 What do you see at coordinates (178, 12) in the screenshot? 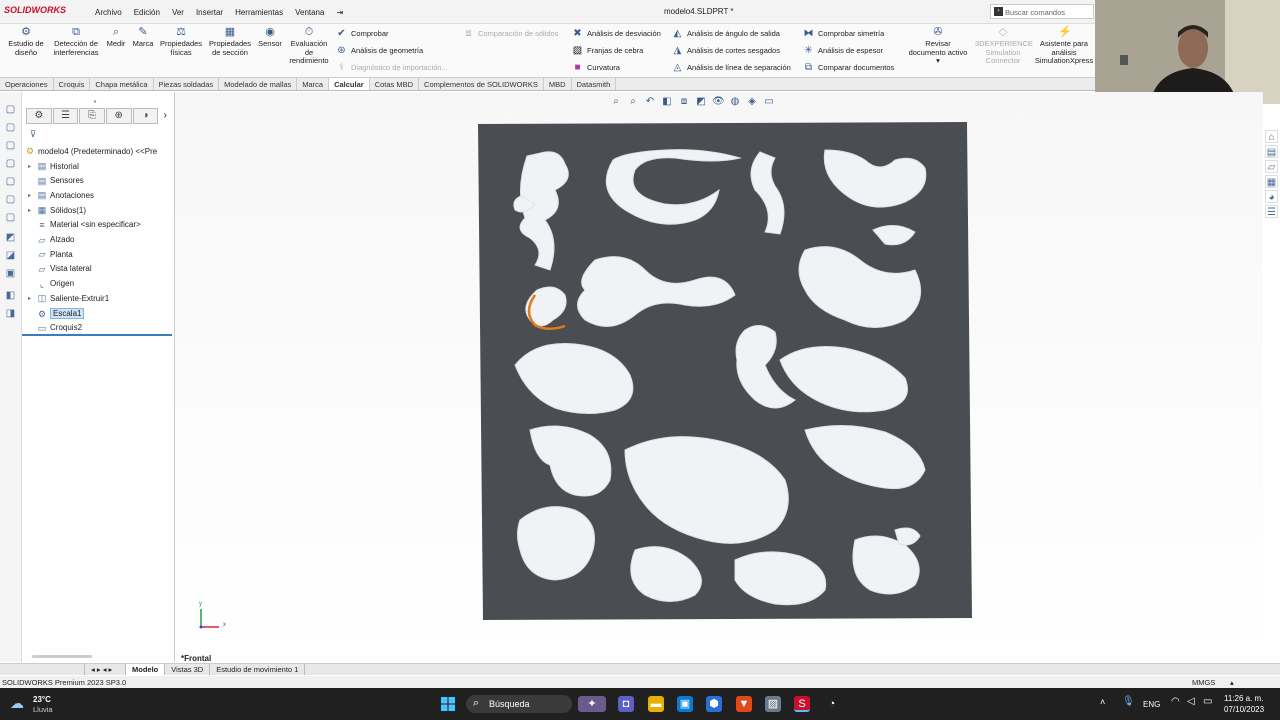
I see `menu-ver: Ver` at bounding box center [178, 12].